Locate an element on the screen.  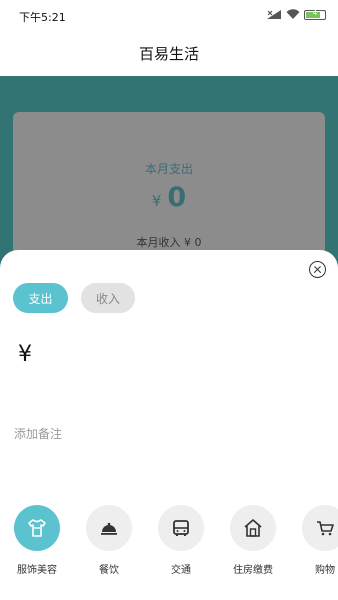
status-time: 下午5:21 is located at coordinates (42, 17).